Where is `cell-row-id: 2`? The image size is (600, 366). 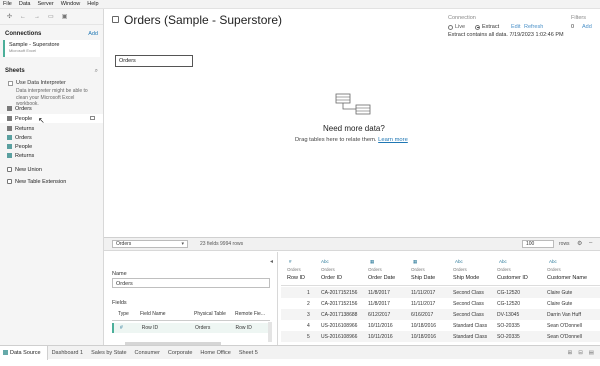 cell-row-id: 2 is located at coordinates (308, 304).